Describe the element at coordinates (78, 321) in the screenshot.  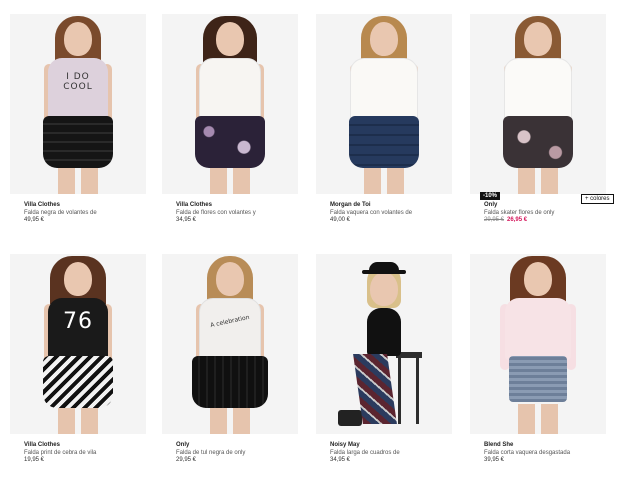
I see `shirt-print: 76` at that location.